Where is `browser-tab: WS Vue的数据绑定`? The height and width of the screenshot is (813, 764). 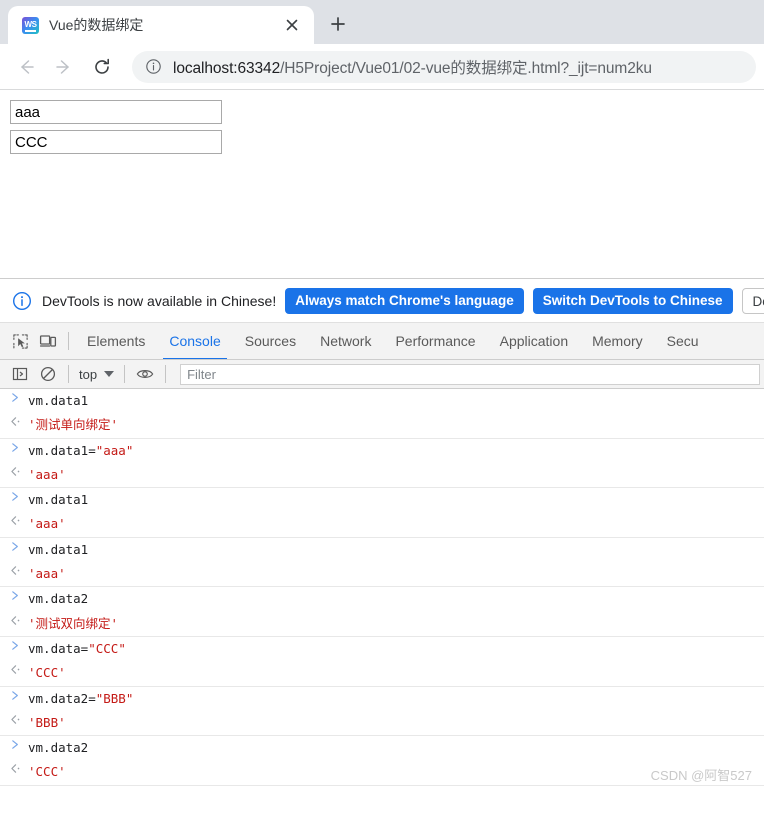
browser-tab: WS Vue的数据绑定 is located at coordinates (161, 25).